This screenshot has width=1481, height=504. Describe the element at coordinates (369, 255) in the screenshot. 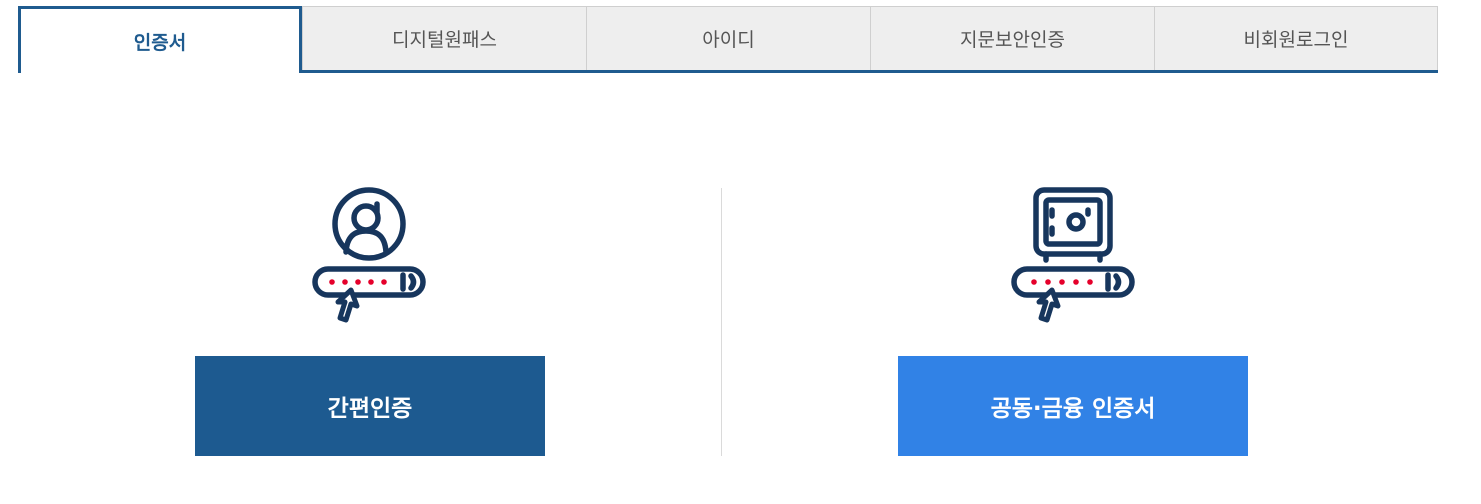

I see `user-password-icon` at that location.